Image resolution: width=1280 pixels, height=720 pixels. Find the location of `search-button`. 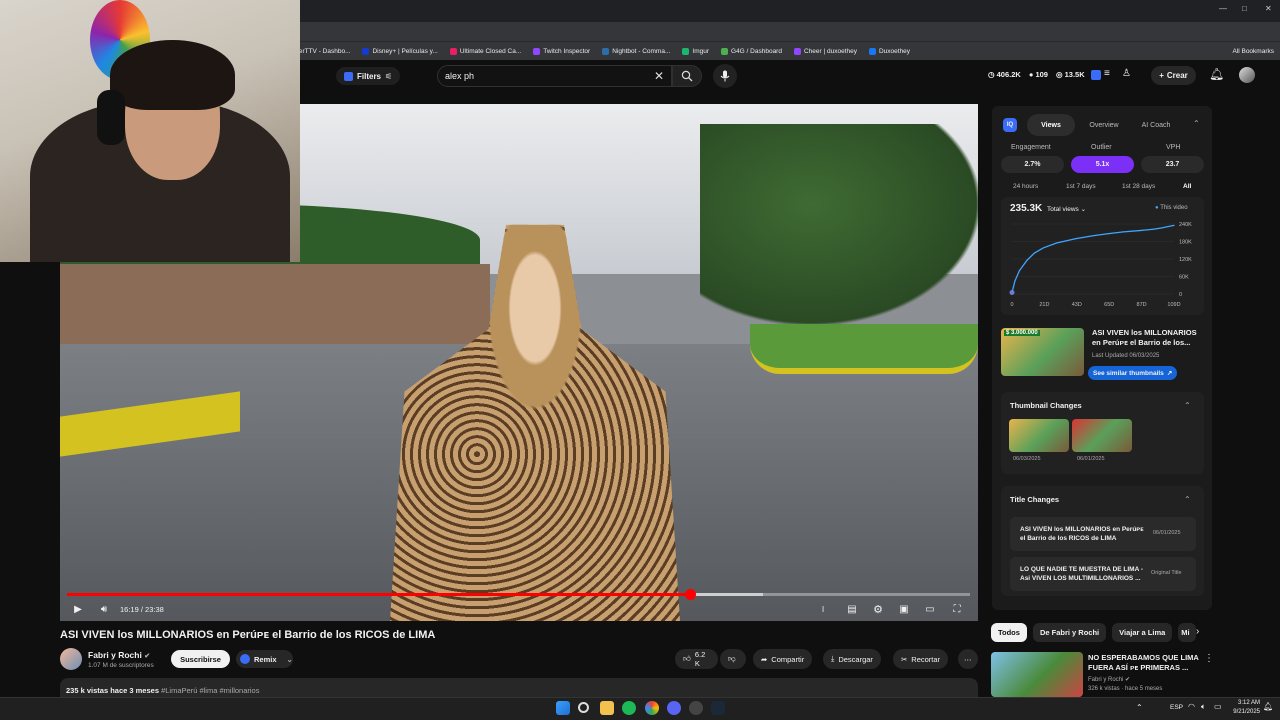

search-button is located at coordinates (687, 76).